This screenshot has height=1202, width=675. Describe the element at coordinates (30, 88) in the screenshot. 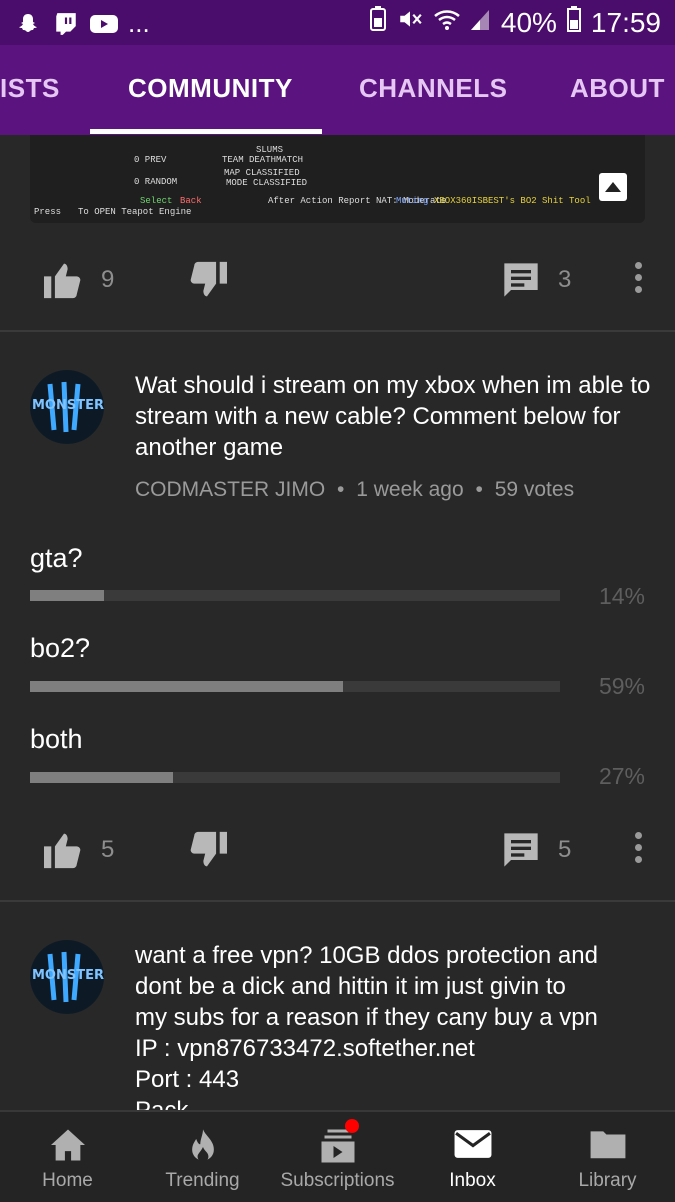

I see `tab-playlists: ISTS` at that location.